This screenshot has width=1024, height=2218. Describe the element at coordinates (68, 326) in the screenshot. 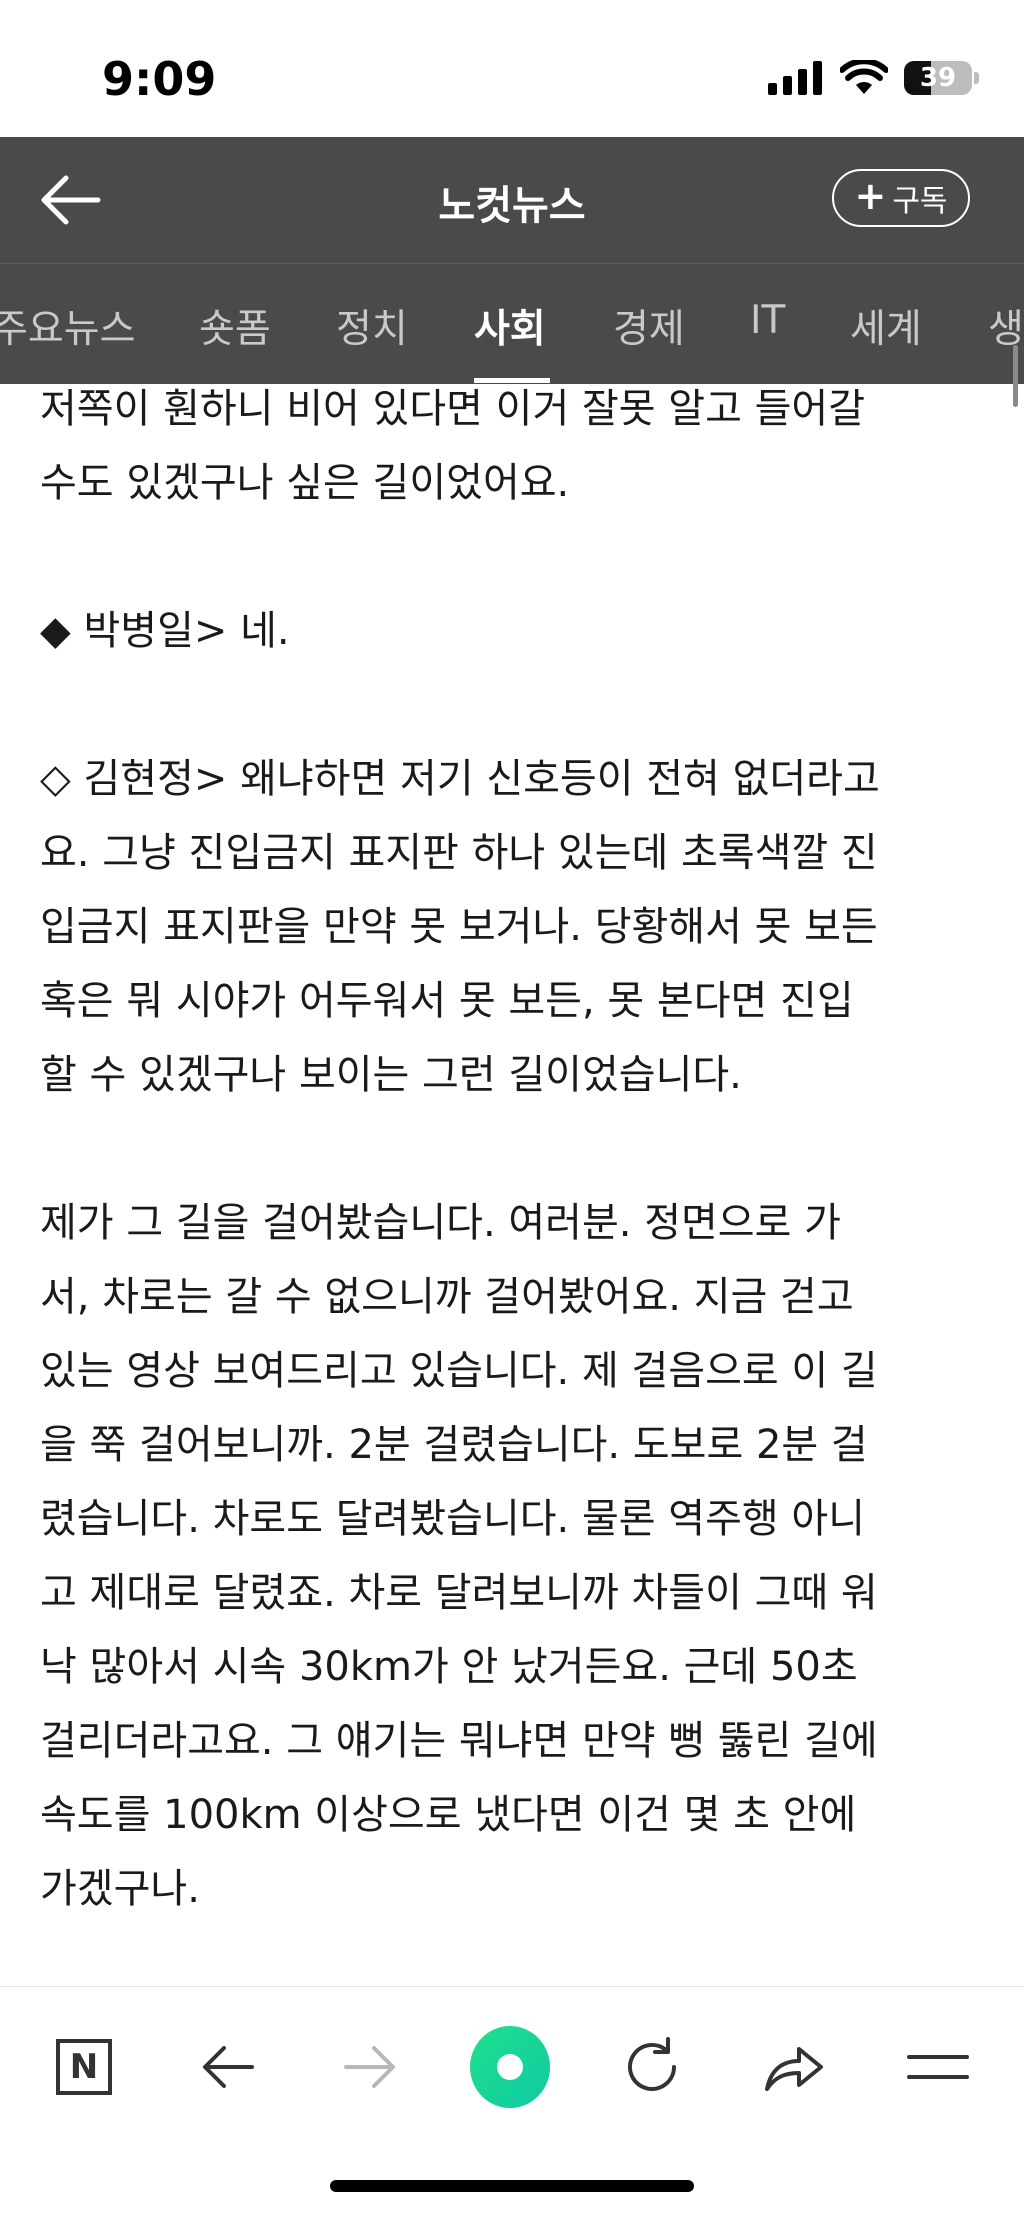

I see `tab-main-news: 주요뉴스` at that location.